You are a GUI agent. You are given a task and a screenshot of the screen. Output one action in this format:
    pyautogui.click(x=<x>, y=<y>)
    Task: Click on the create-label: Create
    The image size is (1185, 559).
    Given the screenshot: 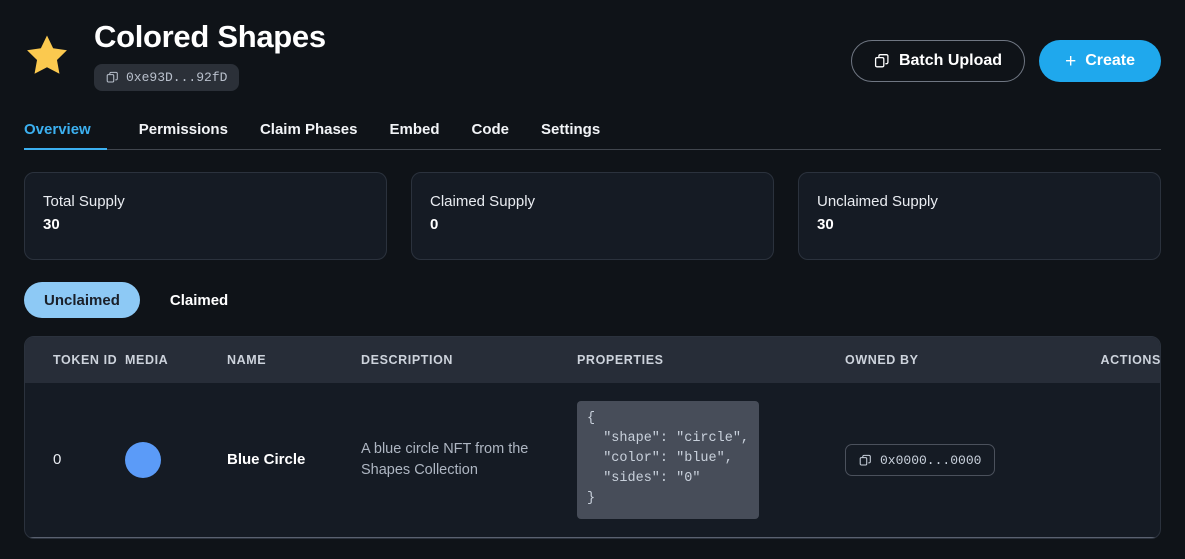 What is the action you would take?
    pyautogui.click(x=1110, y=60)
    